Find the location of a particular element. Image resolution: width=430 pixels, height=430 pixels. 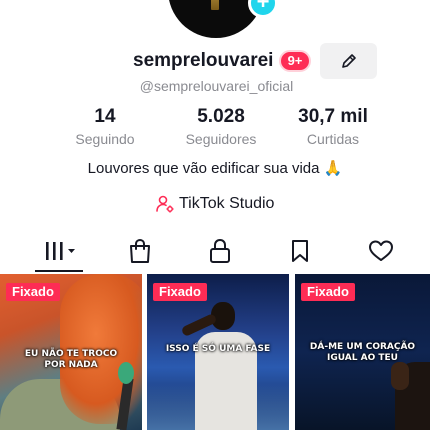

shopping-bag-icon is located at coordinates (140, 250).